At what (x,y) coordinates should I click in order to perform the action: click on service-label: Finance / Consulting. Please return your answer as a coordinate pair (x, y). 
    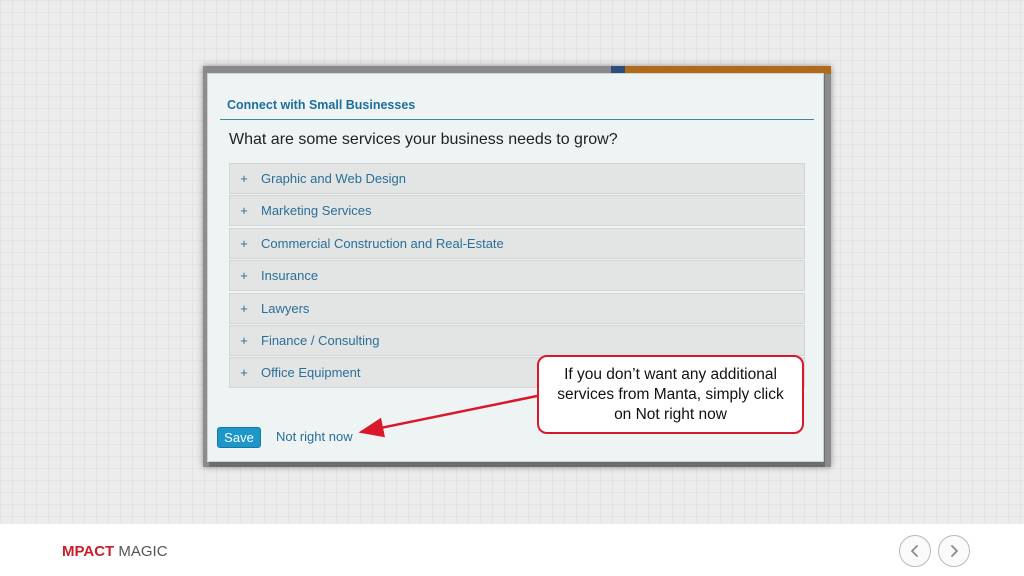
    Looking at the image, I should click on (320, 340).